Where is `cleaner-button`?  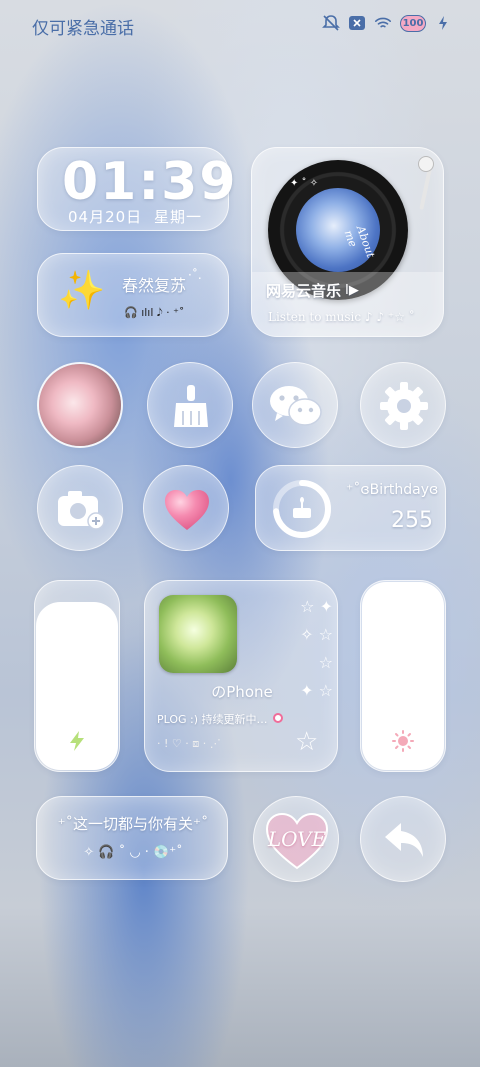
cleaner-button is located at coordinates (190, 405).